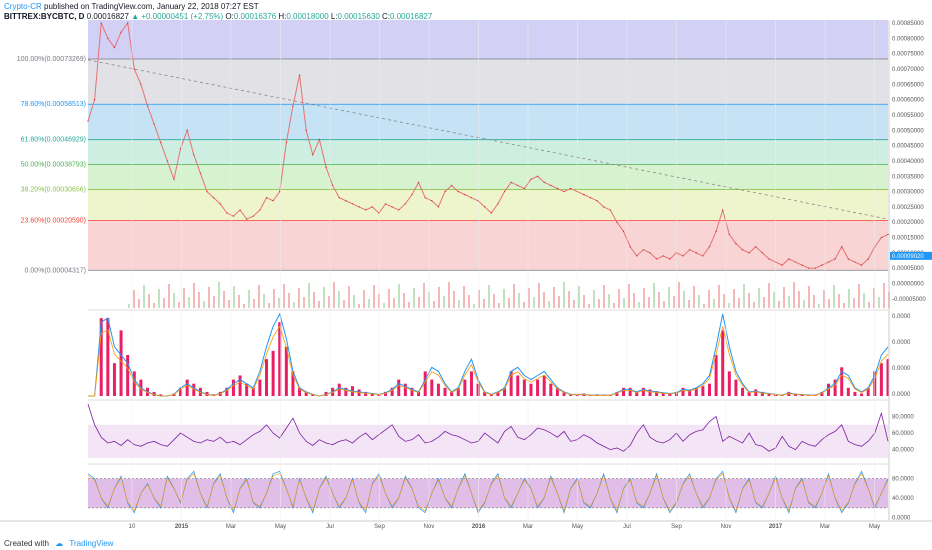  I want to click on time-tick-label: Jul, so click(627, 527).